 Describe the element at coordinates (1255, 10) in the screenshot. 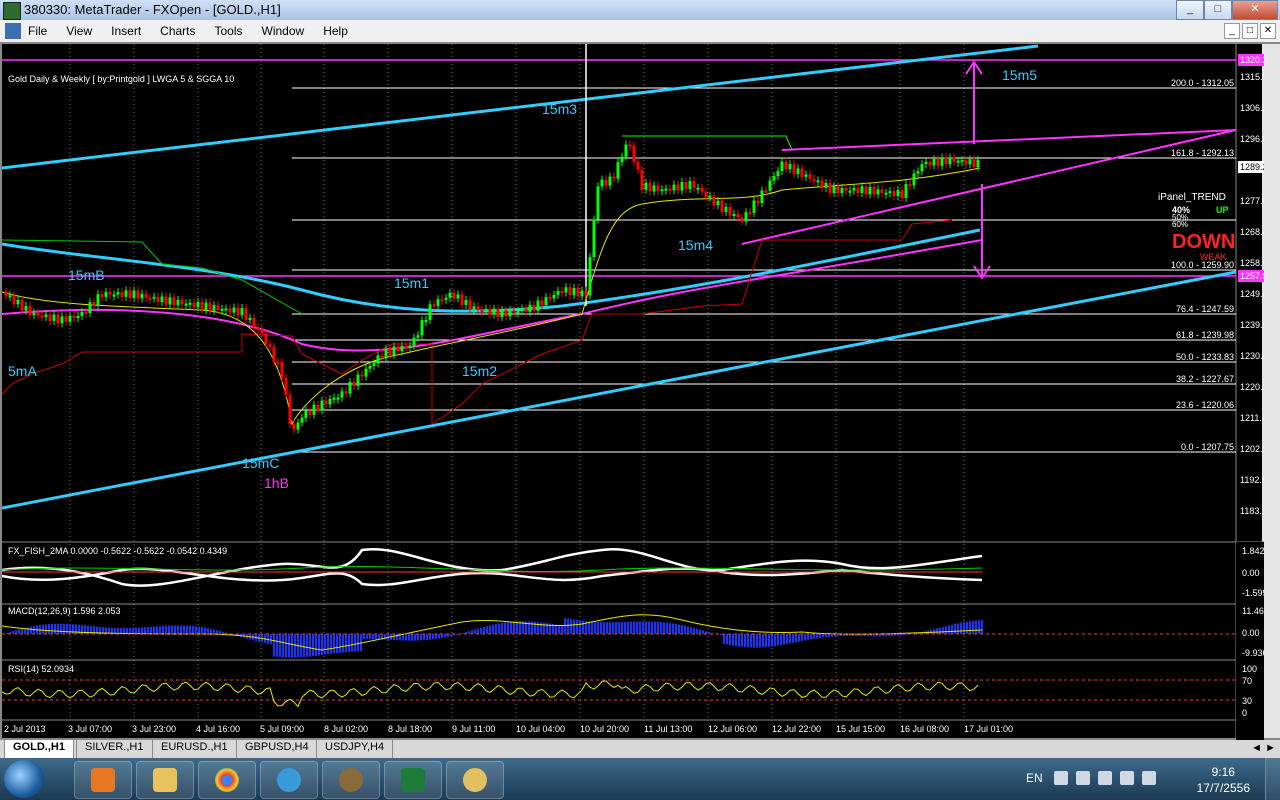

I see `close-button: ✕` at that location.